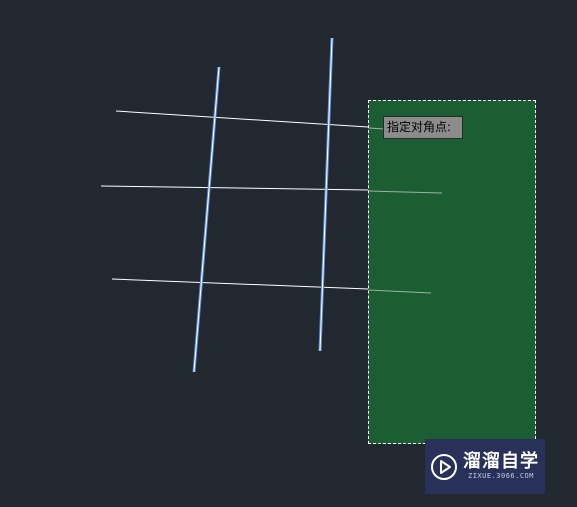 Image resolution: width=577 pixels, height=507 pixels. Describe the element at coordinates (377, 128) in the screenshot. I see `horizontal-line-1-in-selection` at that location.